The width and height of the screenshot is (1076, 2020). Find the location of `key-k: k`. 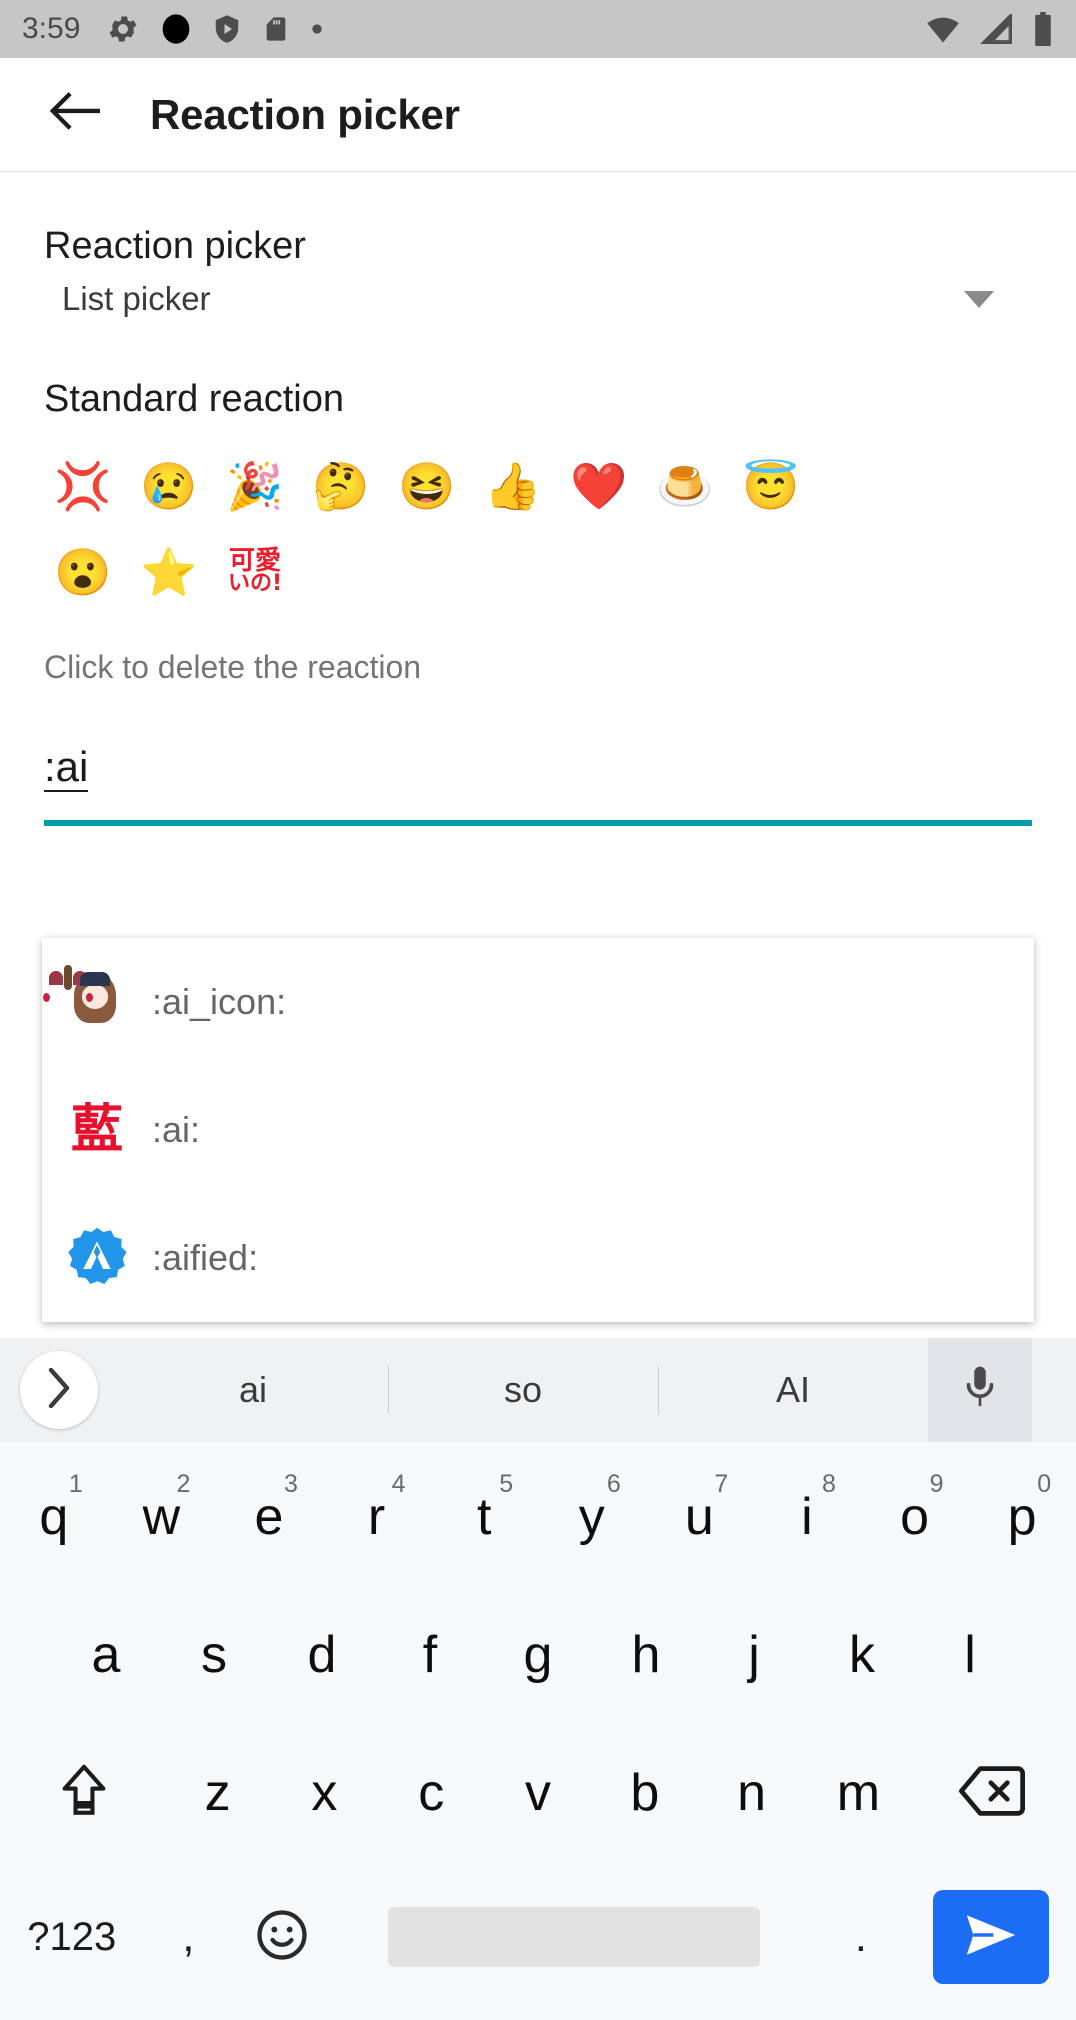

key-k: k is located at coordinates (862, 1655).